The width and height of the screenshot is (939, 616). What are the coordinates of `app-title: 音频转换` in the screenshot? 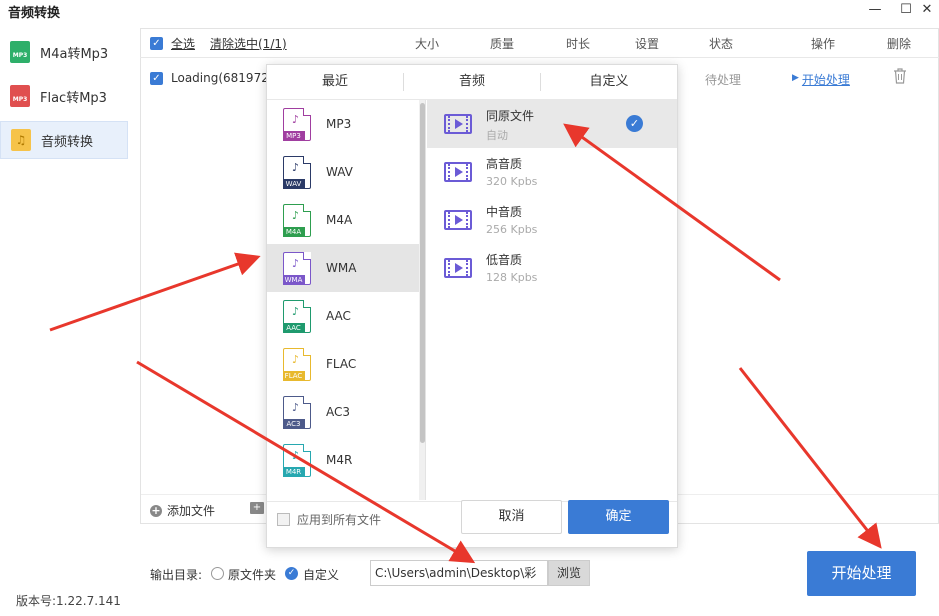 It's located at (34, 13).